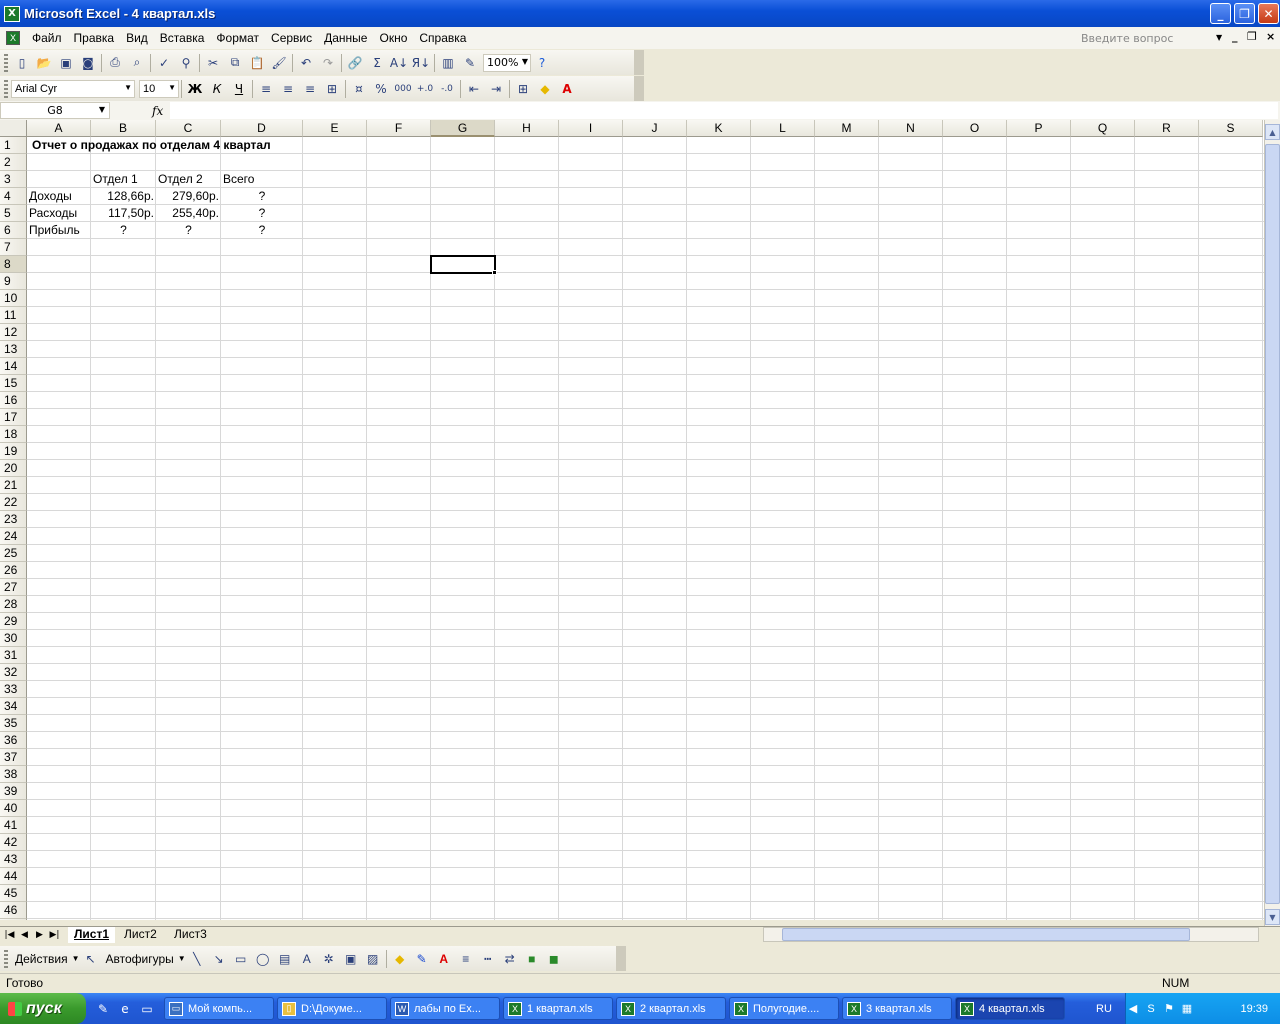 This screenshot has height=1024, width=1280. I want to click on row-header-23: 23, so click(13, 519).